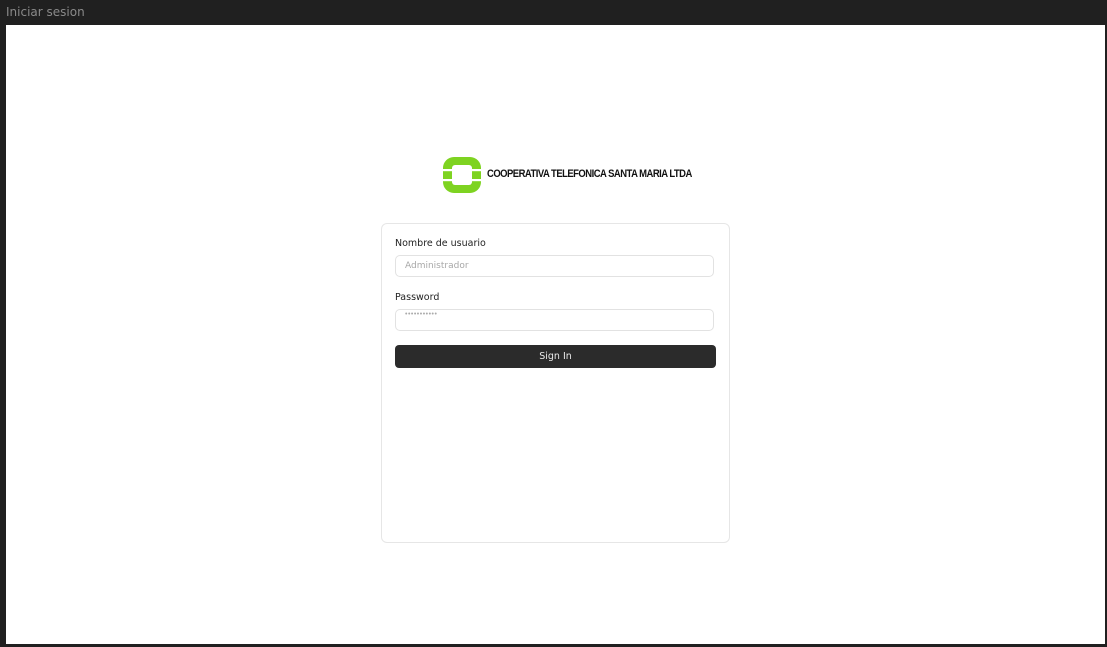  I want to click on password-label: Password, so click(417, 297).